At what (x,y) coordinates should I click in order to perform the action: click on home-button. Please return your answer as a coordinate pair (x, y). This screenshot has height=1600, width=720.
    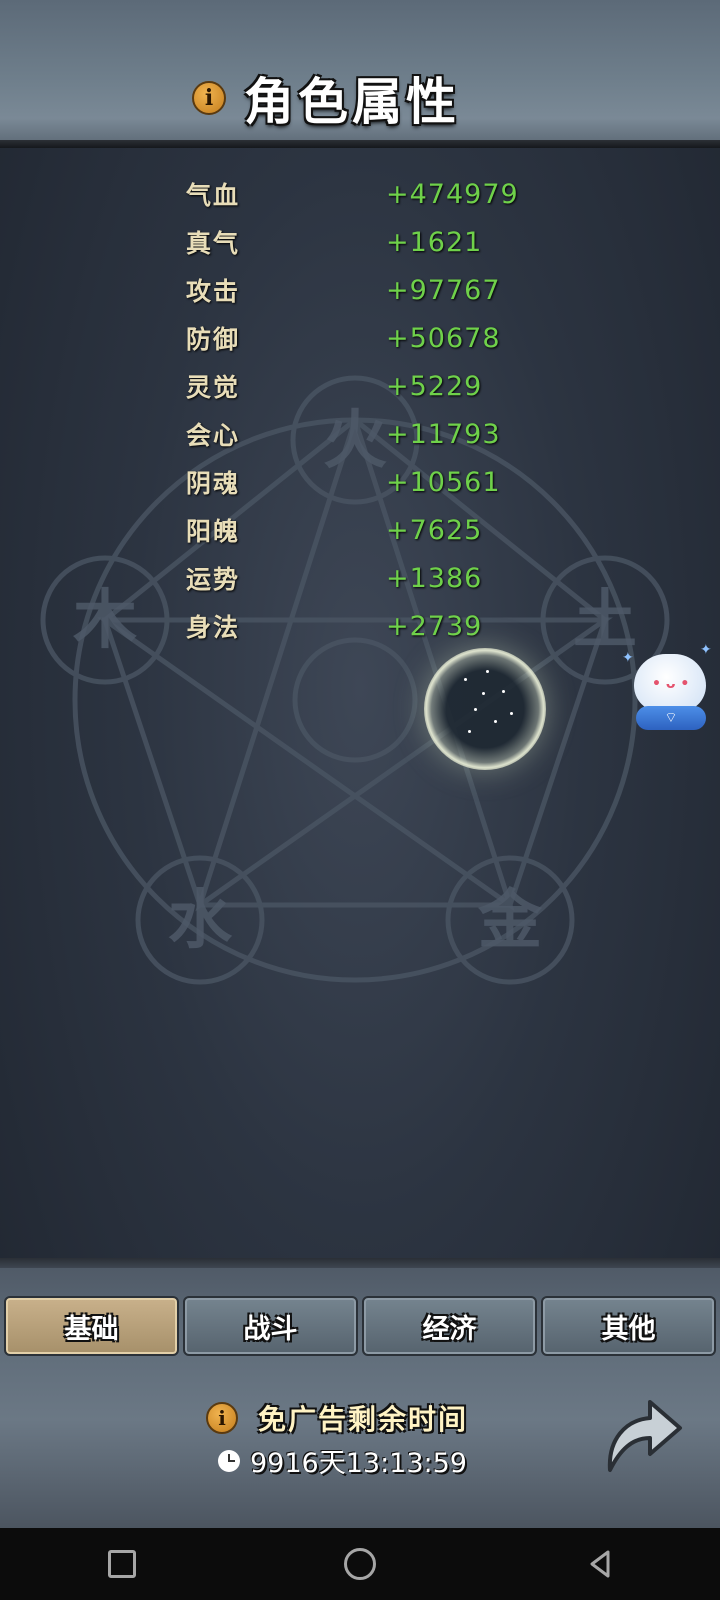
    Looking at the image, I should click on (360, 1564).